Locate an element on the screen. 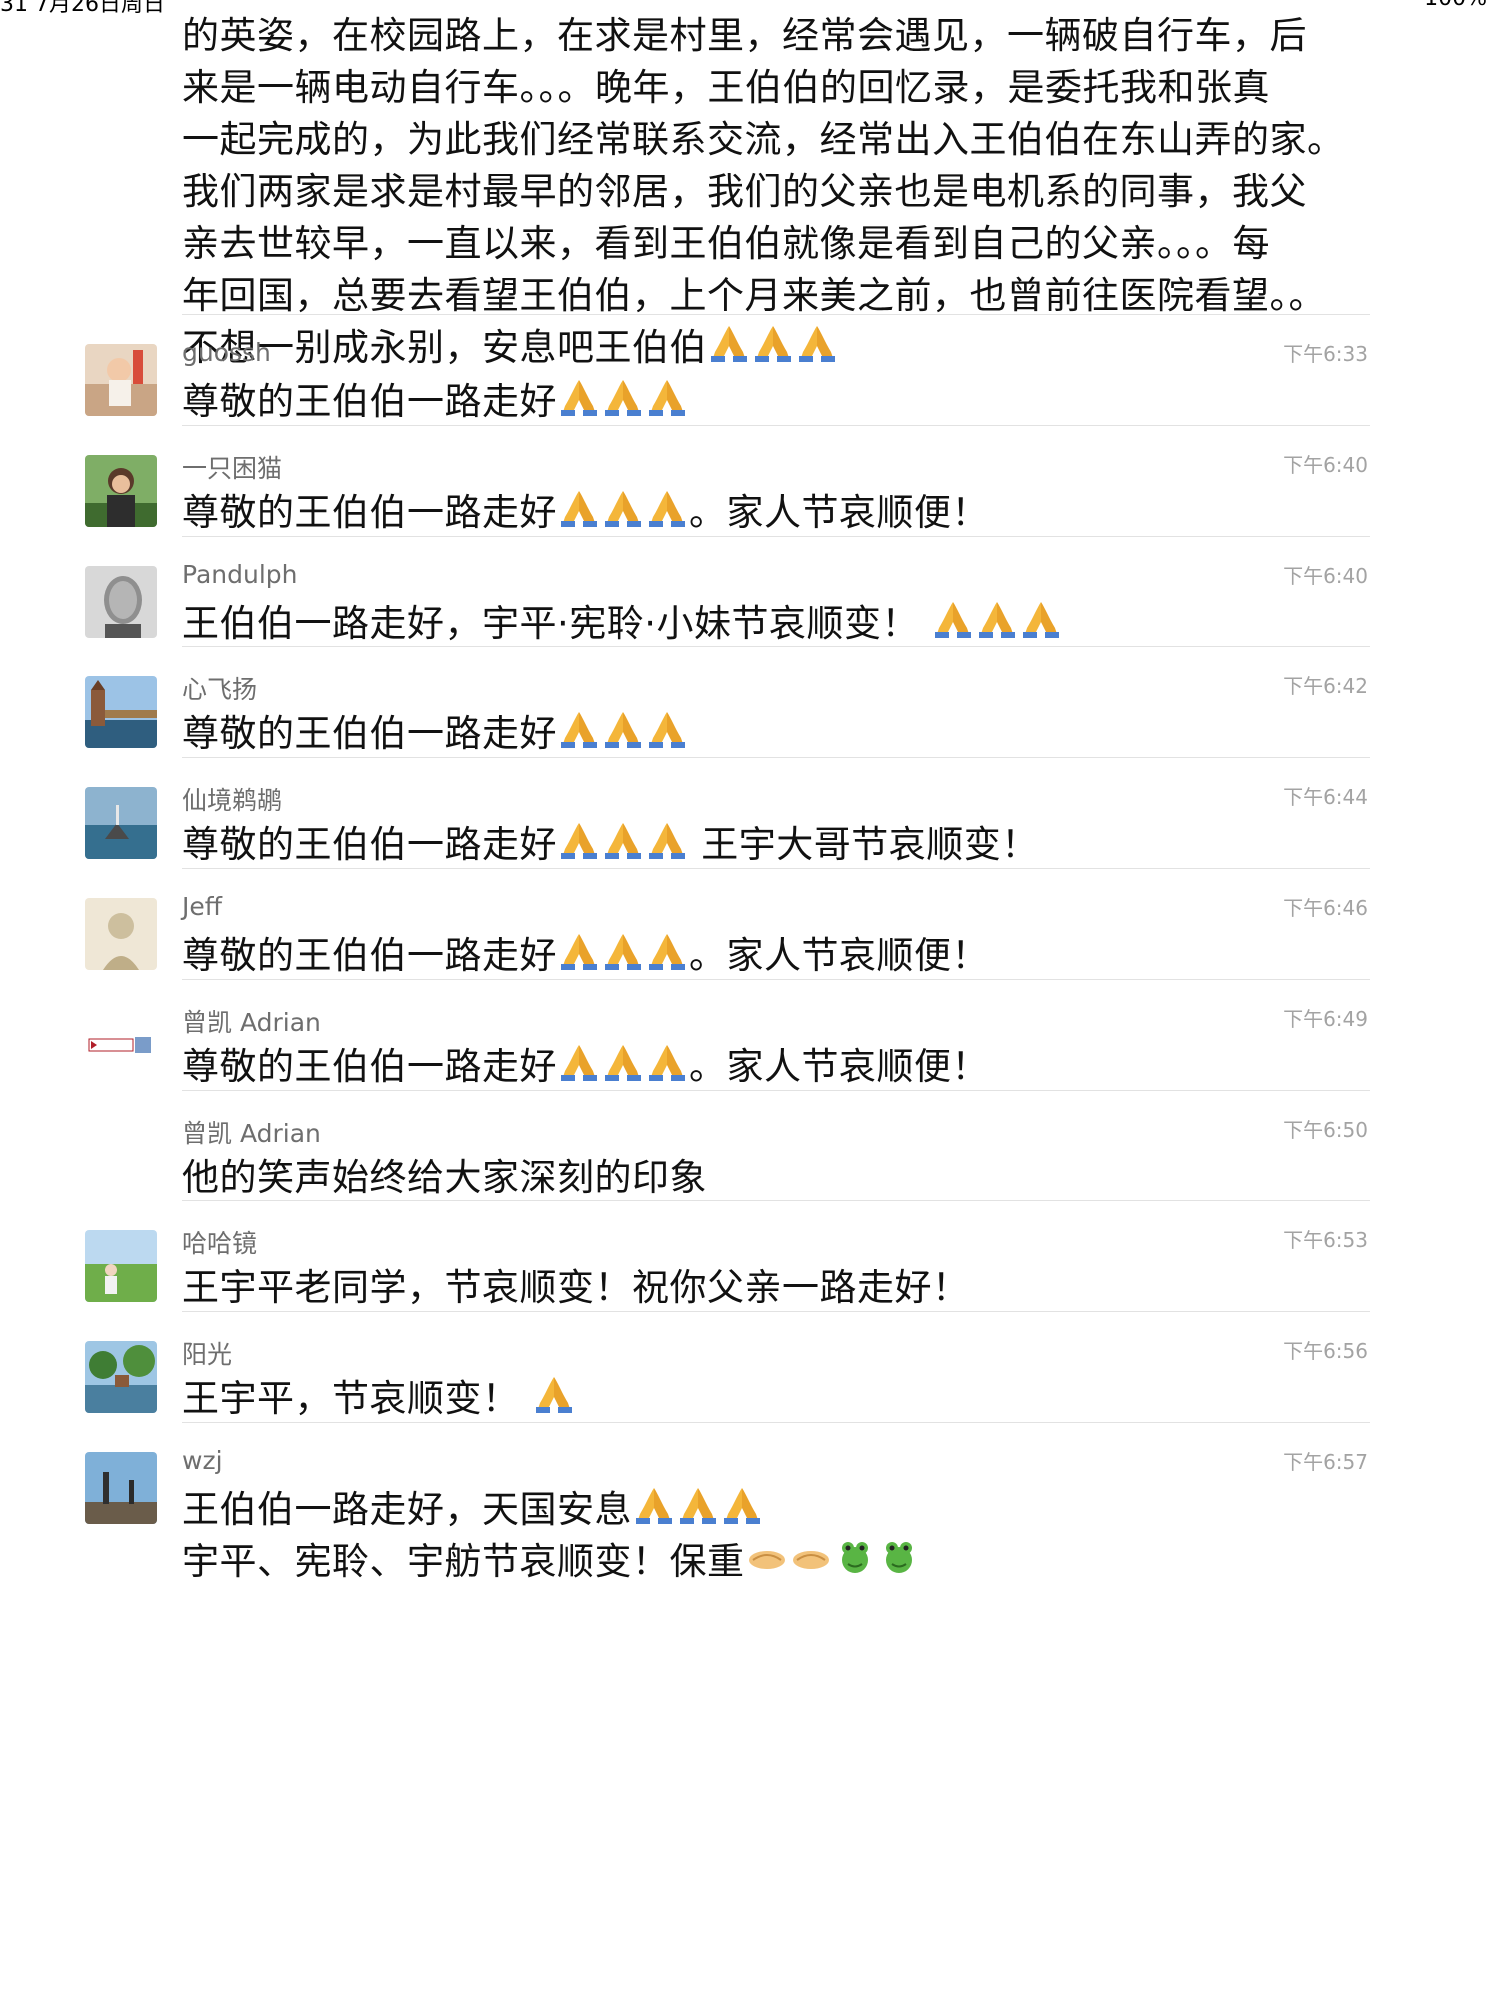 This screenshot has height=2012, width=1509. comment-item: wzj 下午6:57 王伯伯一路走好，天国安息宇平、宪聆、宇舫节哀顺变！保重 is located at coordinates (754, 1502).